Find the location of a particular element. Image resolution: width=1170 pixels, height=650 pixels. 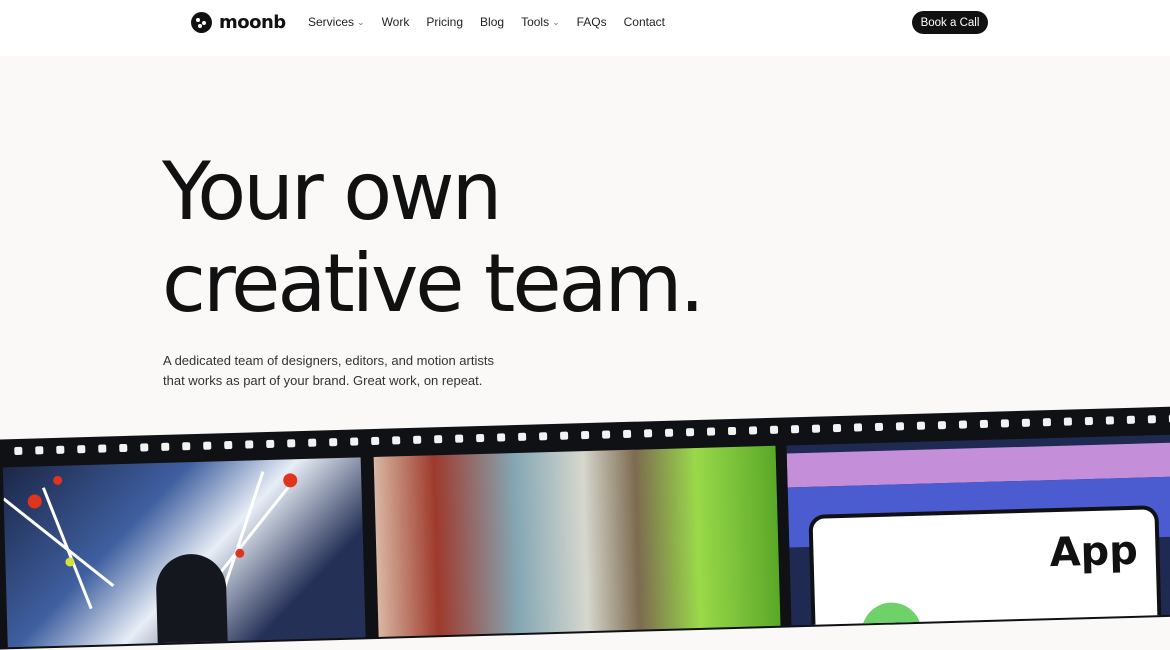

nav-item-contact: Contact is located at coordinates (644, 22).